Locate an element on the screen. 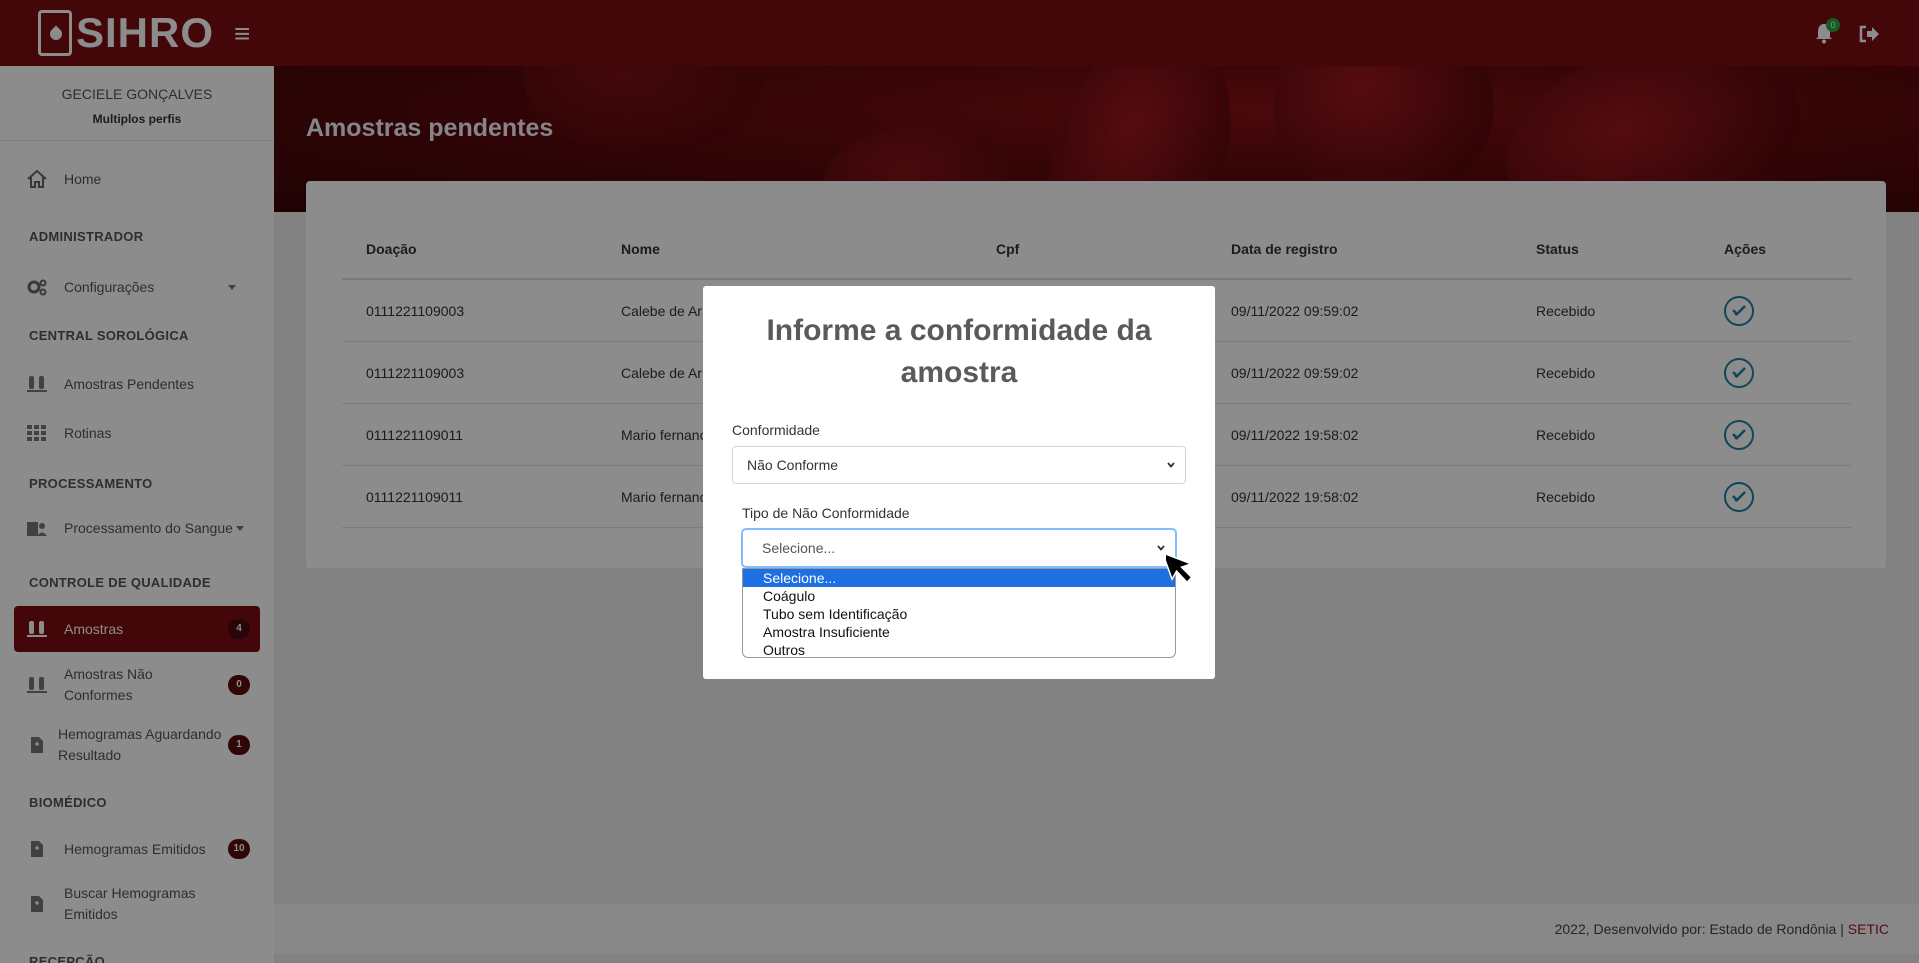 This screenshot has width=1919, height=963. option-outros: Outros is located at coordinates (959, 650).